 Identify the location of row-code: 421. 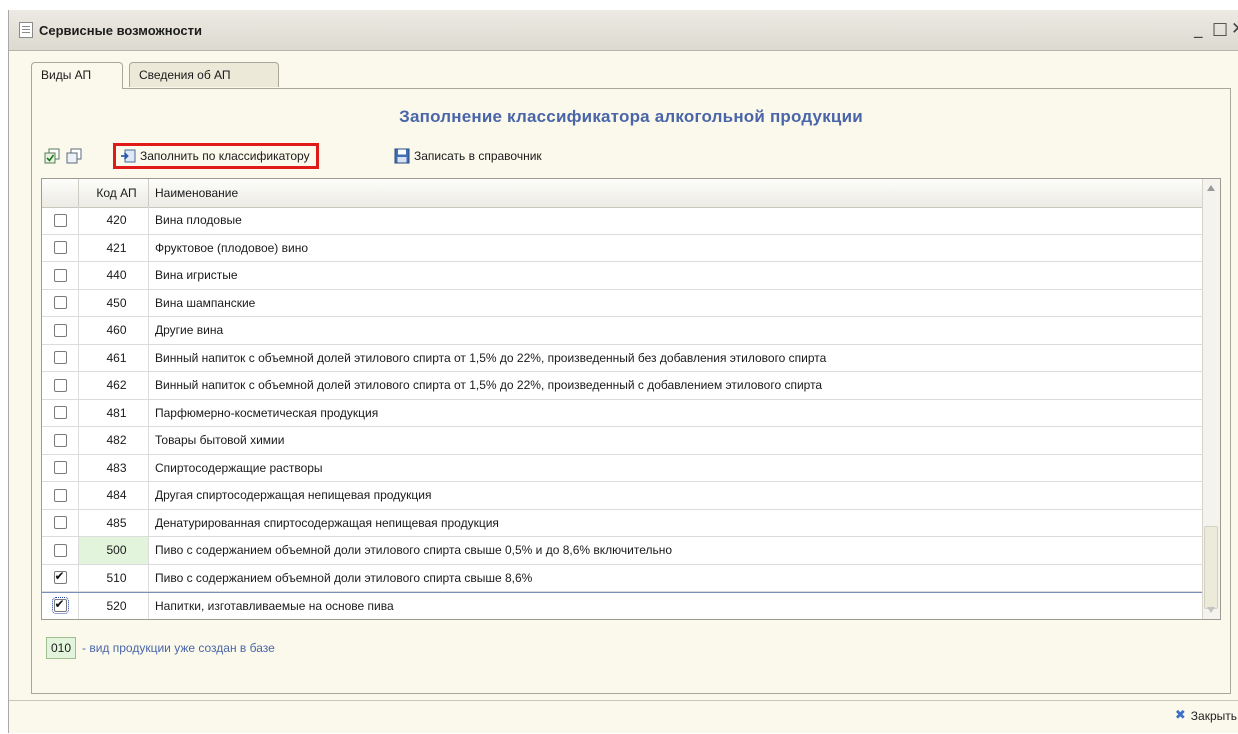
(114, 247).